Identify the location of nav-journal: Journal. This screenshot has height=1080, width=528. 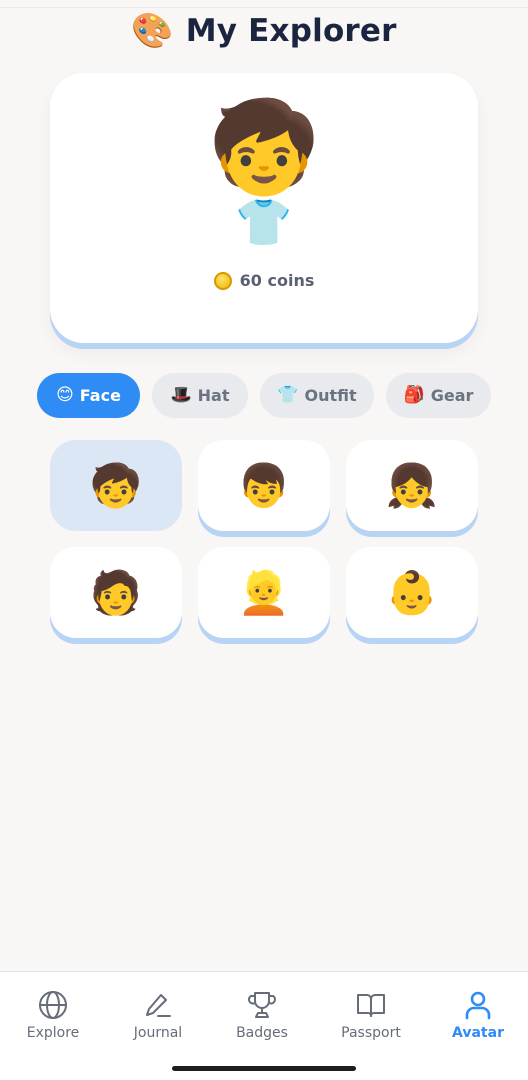
(158, 1017).